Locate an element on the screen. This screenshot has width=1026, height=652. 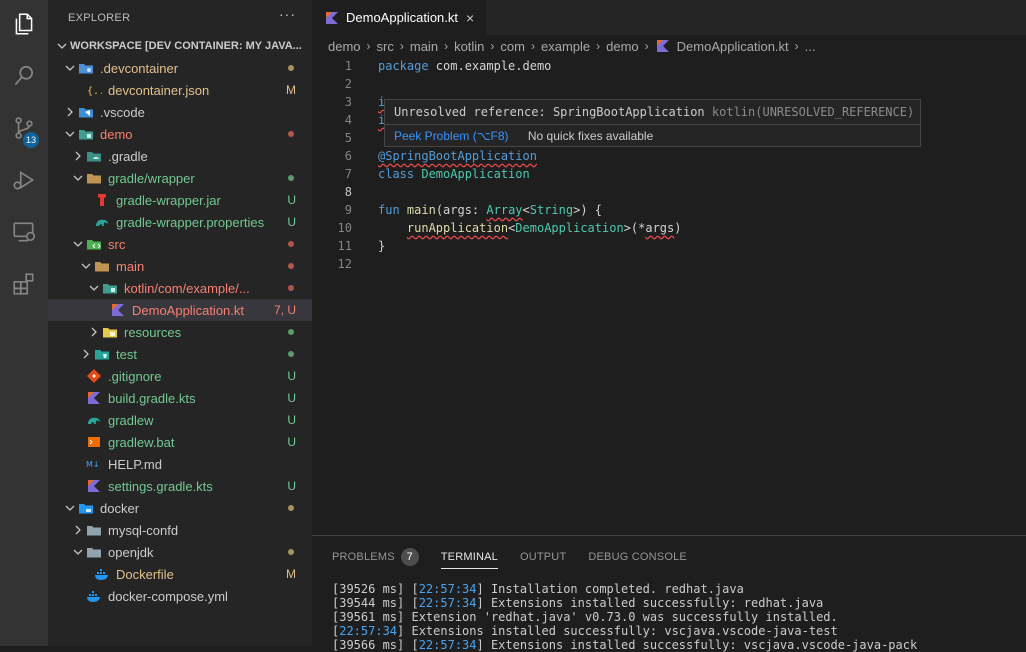
explorer-item: gradle-wrapper.jar U is located at coordinates (180, 200).